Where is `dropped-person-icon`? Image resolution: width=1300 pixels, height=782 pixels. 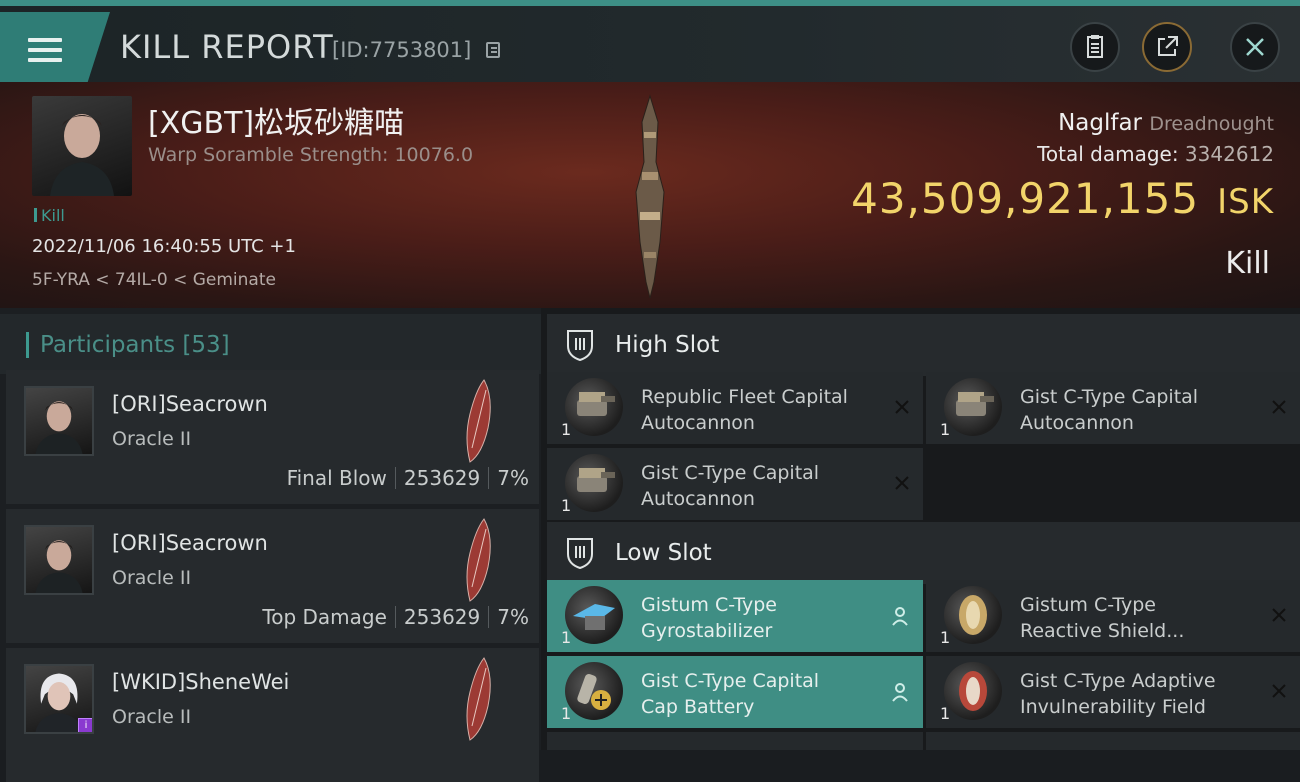
dropped-person-icon is located at coordinates (900, 692).